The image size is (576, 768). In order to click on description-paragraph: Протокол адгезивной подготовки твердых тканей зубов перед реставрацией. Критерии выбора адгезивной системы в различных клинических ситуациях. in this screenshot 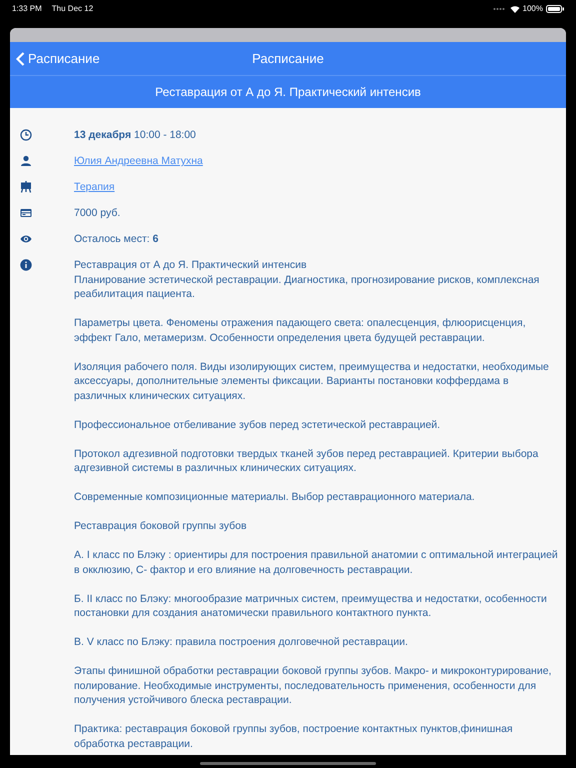, I will do `click(307, 461)`.